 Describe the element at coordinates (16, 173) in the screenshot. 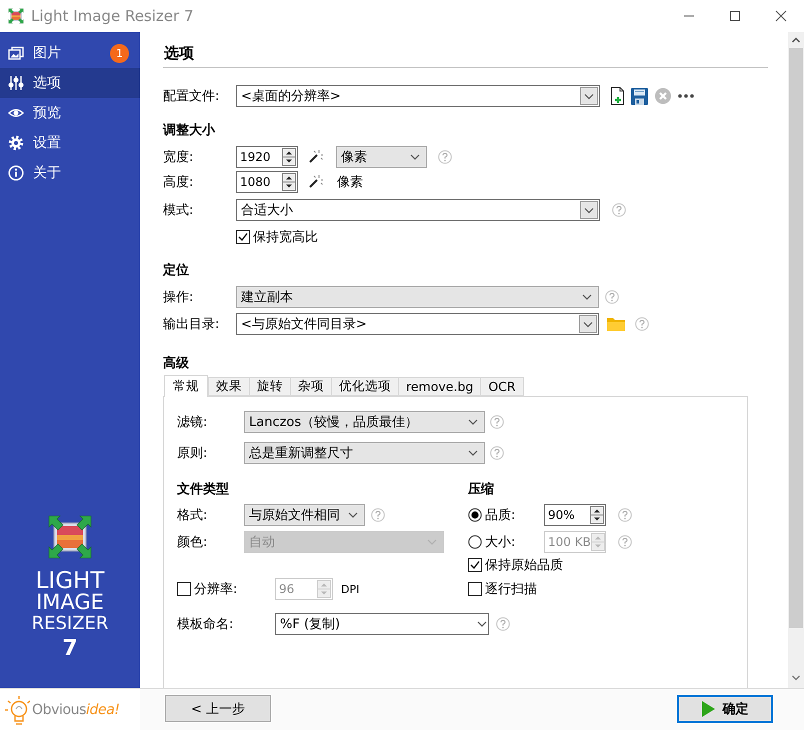

I see `info-icon` at that location.